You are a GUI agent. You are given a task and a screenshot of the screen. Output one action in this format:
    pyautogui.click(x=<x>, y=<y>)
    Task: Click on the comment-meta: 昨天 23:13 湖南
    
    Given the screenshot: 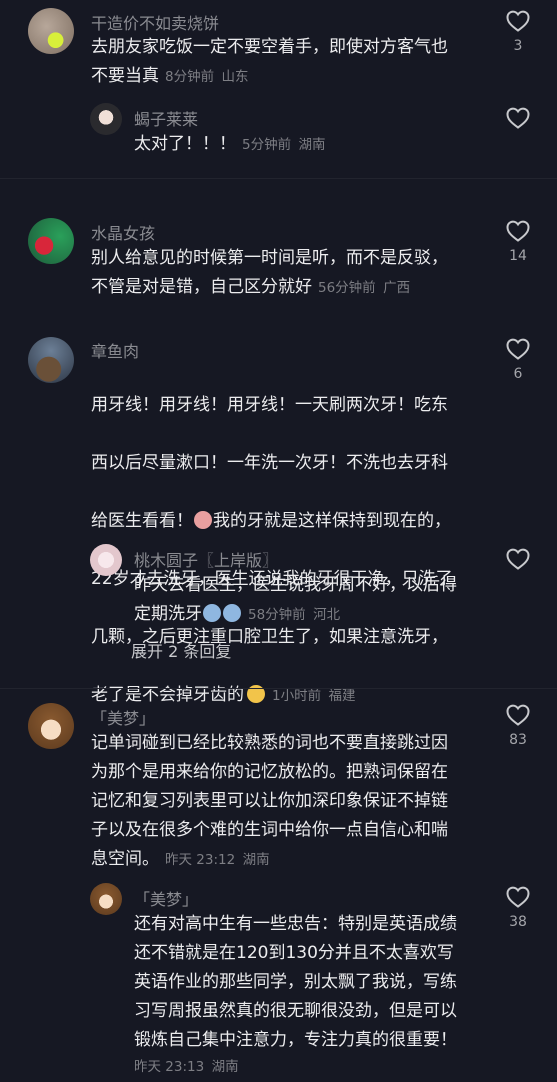 What is the action you would take?
    pyautogui.click(x=328, y=1067)
    